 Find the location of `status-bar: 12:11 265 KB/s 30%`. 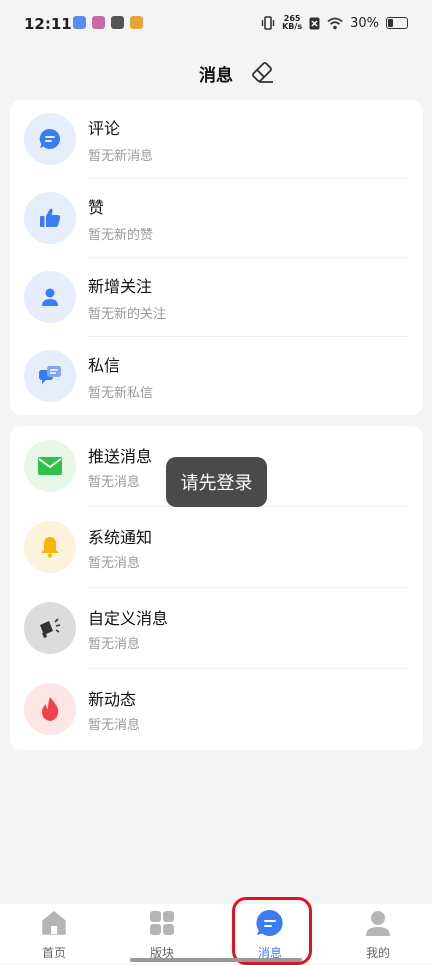

status-bar: 12:11 265 KB/s 30% is located at coordinates (216, 25).